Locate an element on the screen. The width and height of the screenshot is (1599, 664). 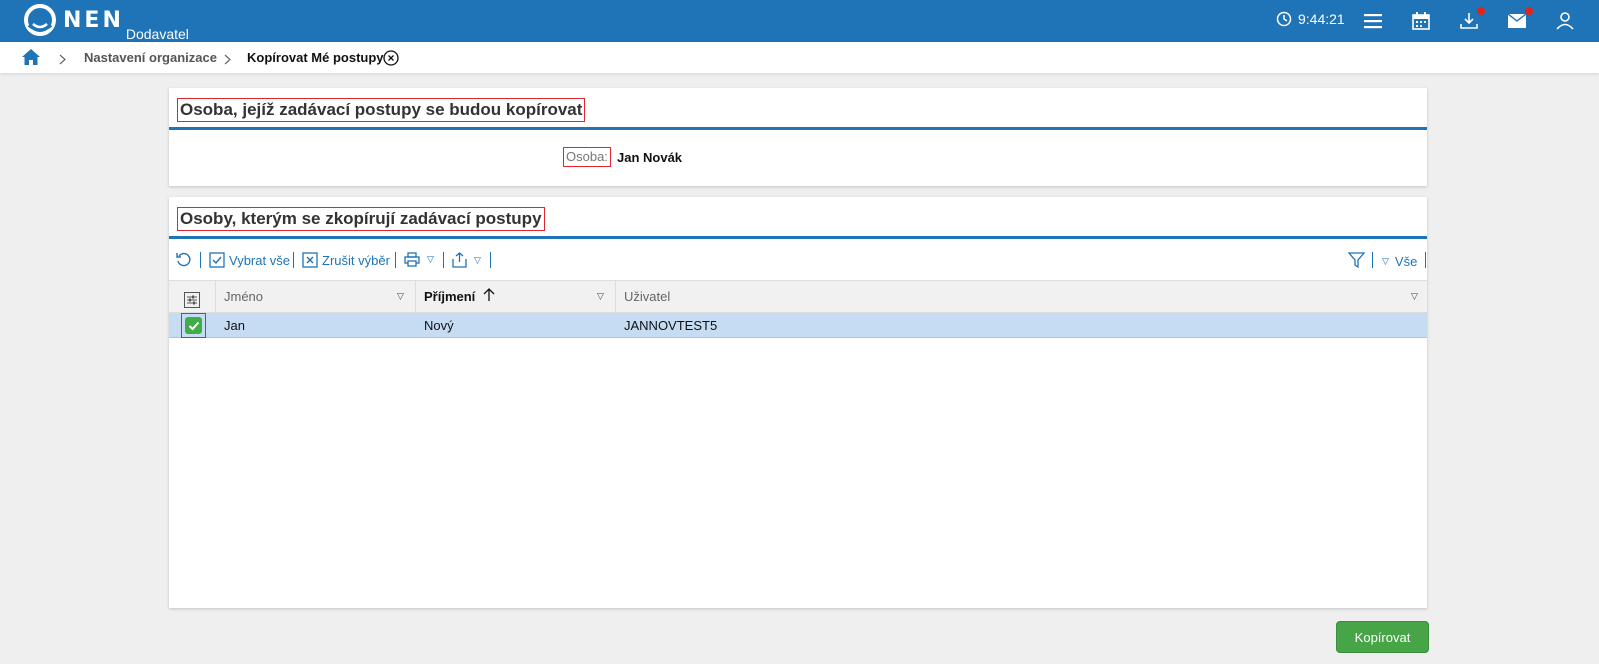
logo-ring-icon is located at coordinates (40, 20).